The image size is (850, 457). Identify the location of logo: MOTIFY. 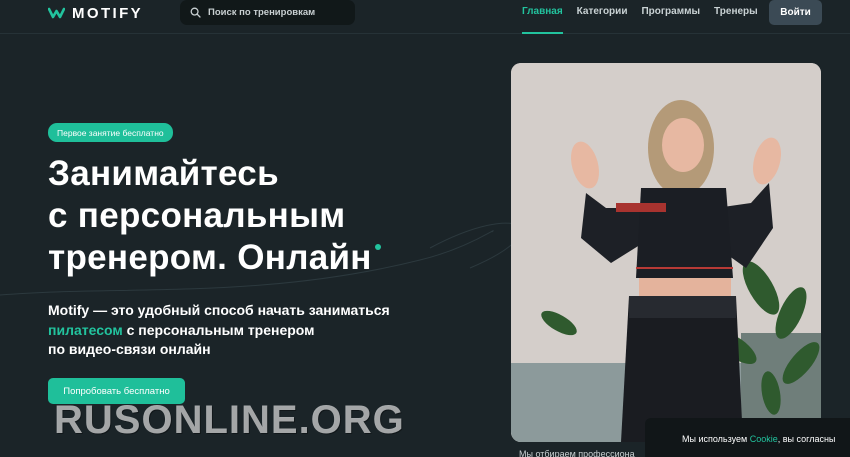
(95, 13).